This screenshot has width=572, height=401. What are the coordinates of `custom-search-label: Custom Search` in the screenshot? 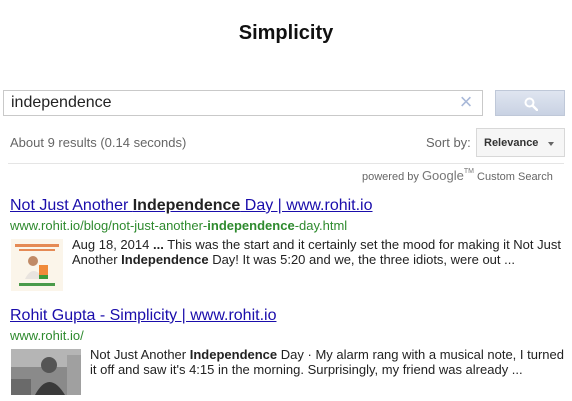 It's located at (515, 177).